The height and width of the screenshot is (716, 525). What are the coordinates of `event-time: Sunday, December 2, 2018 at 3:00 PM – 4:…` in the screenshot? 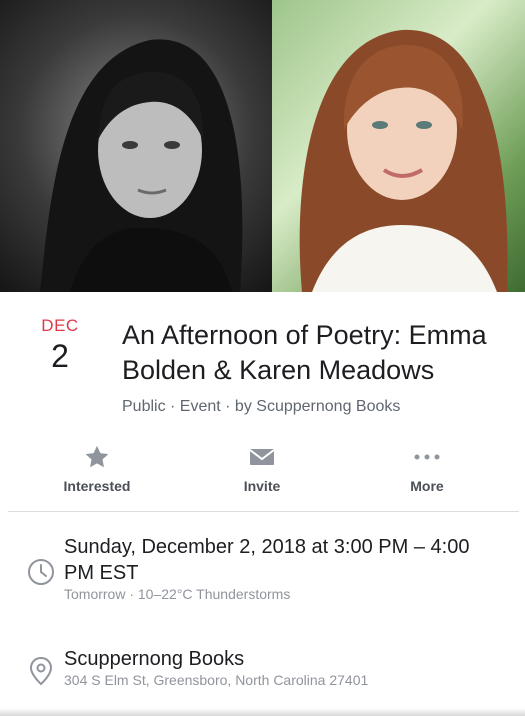 It's located at (267, 560).